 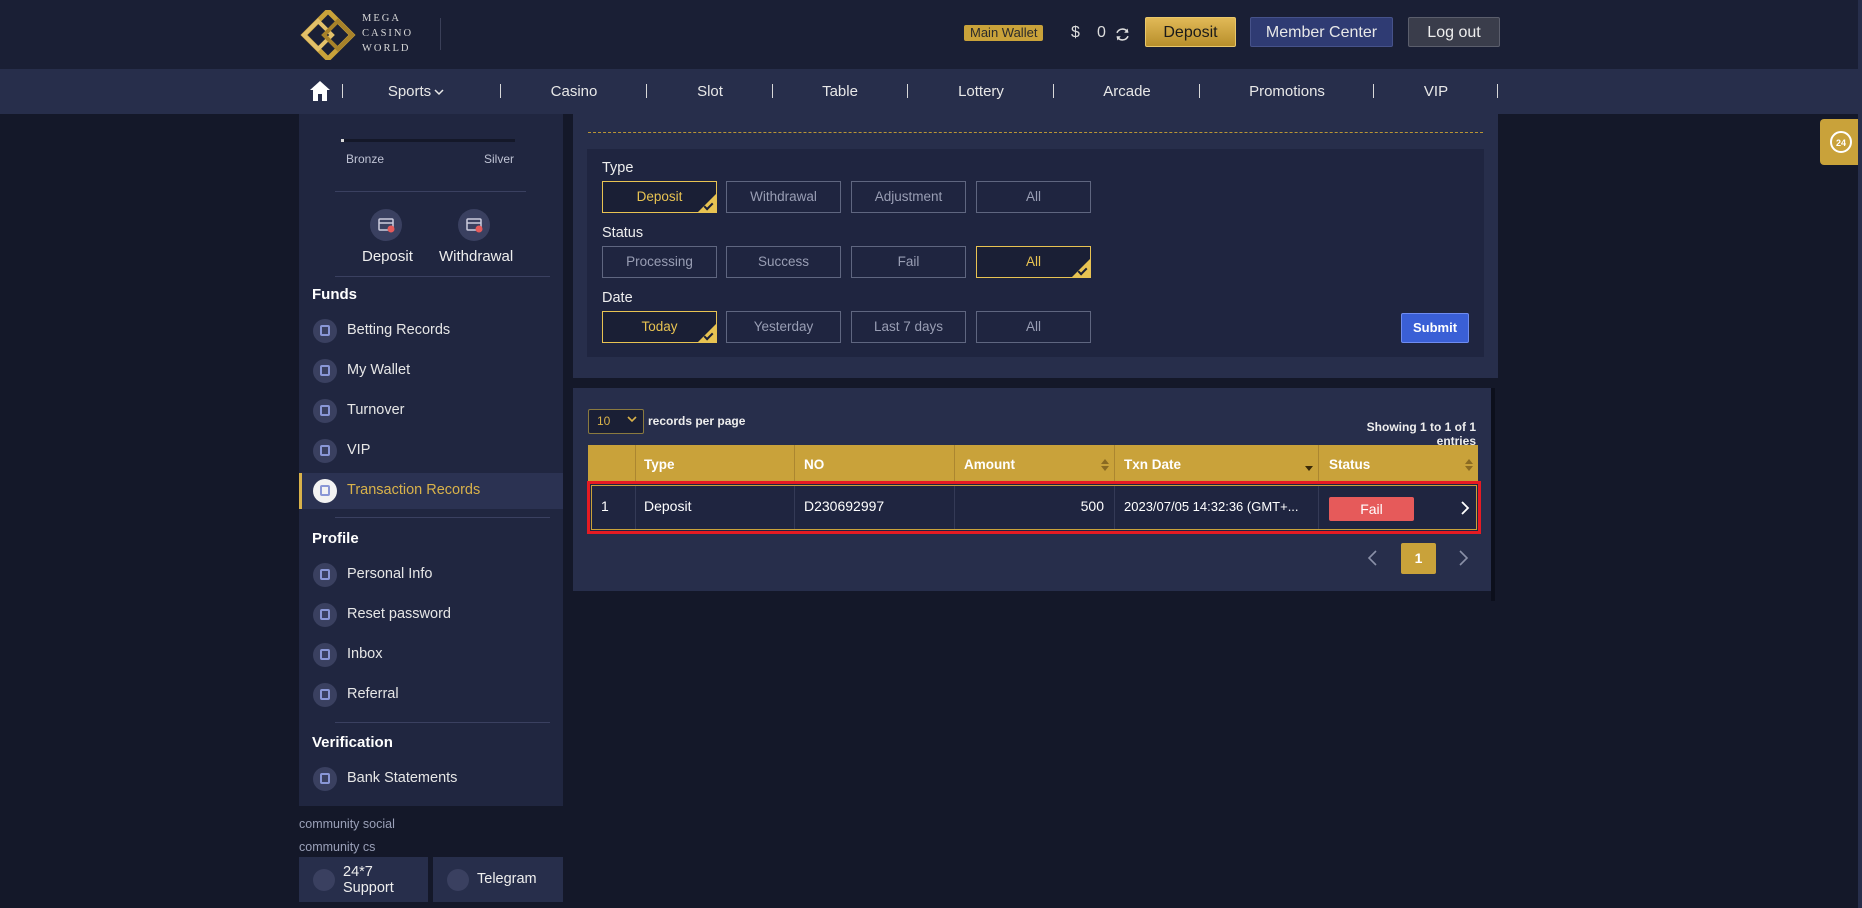 What do you see at coordinates (1004, 33) in the screenshot?
I see `main-wallet-badge: Main Wallet` at bounding box center [1004, 33].